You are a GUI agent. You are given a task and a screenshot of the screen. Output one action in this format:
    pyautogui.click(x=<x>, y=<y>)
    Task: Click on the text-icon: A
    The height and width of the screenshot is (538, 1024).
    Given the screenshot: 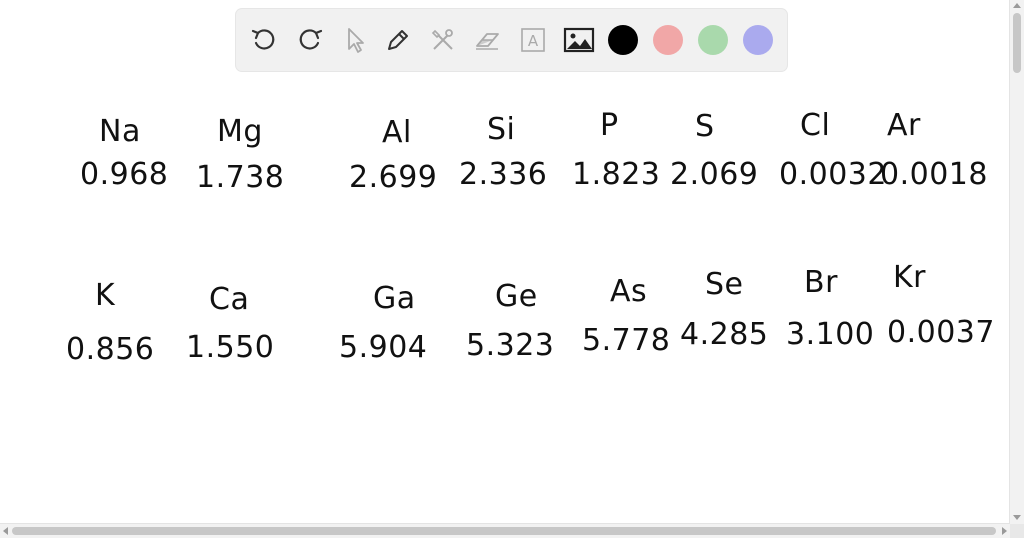 What is the action you would take?
    pyautogui.click(x=533, y=40)
    